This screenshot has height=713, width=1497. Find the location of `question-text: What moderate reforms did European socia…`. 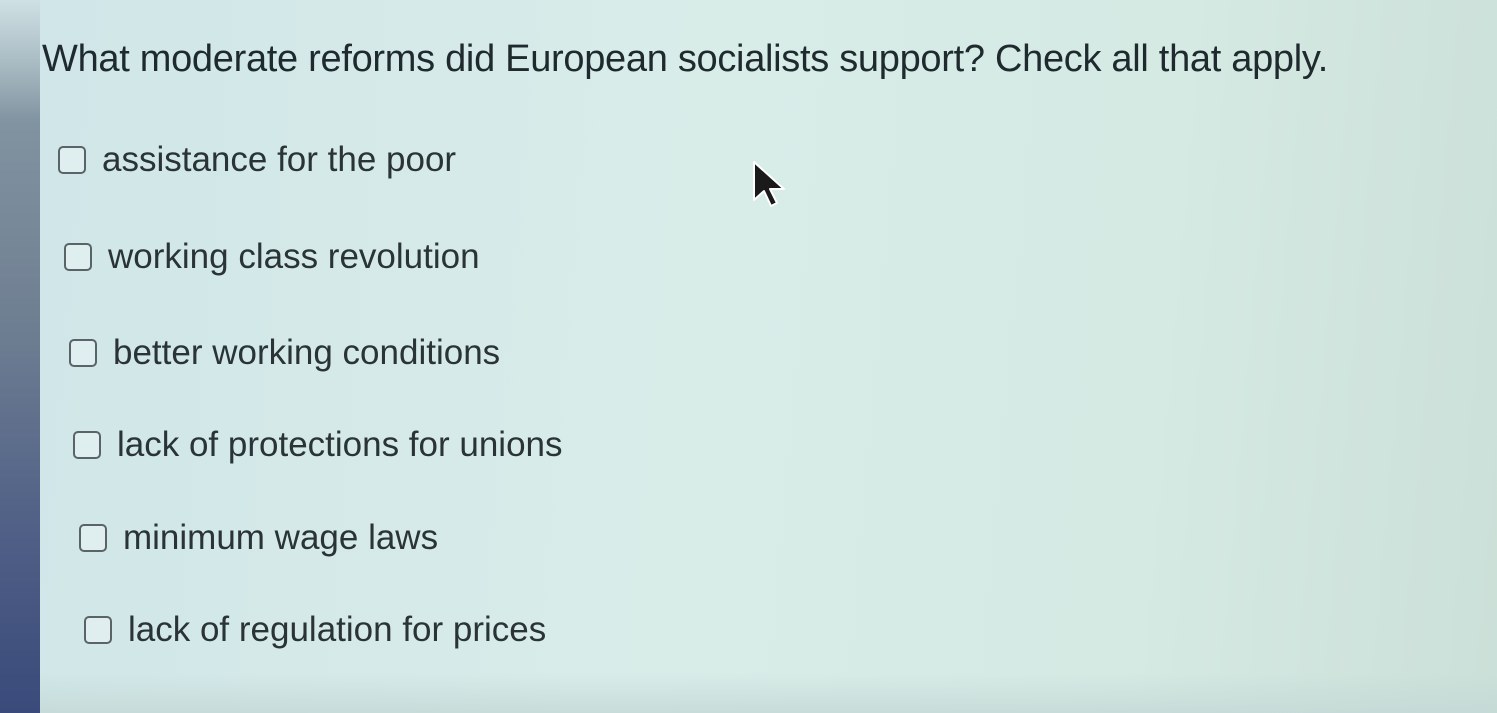

question-text: What moderate reforms did European socia… is located at coordinates (685, 59).